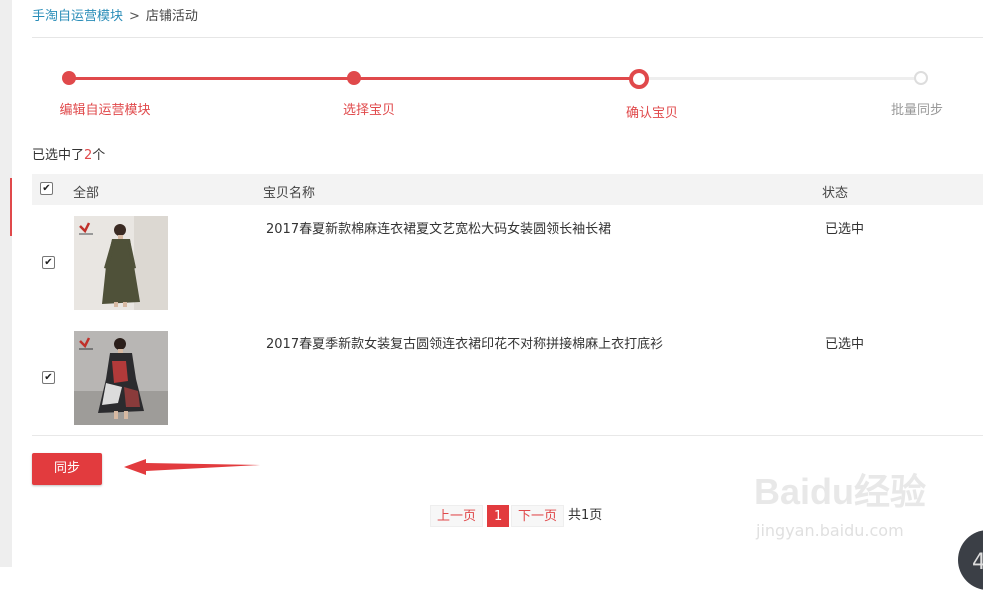 The image size is (983, 590). Describe the element at coordinates (11, 207) in the screenshot. I see `left-active-indicator` at that location.